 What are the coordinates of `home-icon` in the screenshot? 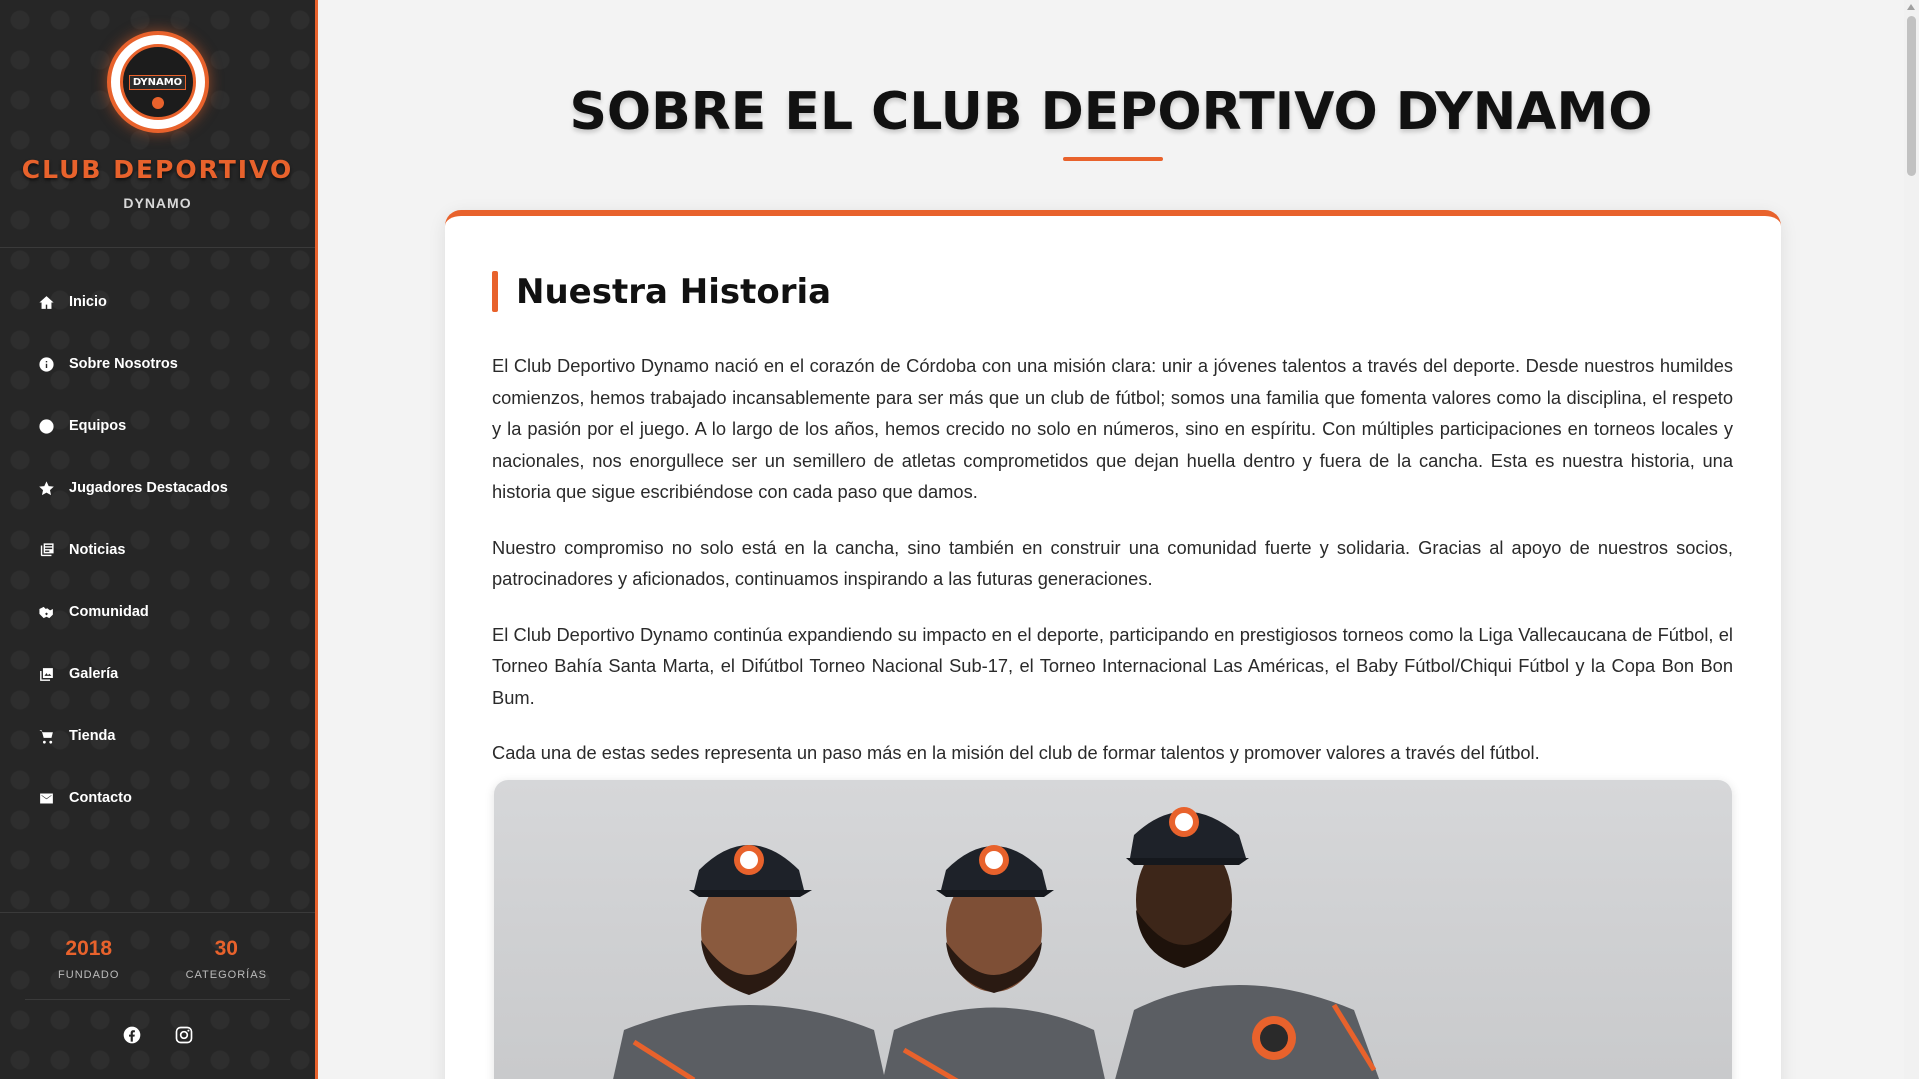 It's located at (46, 302).